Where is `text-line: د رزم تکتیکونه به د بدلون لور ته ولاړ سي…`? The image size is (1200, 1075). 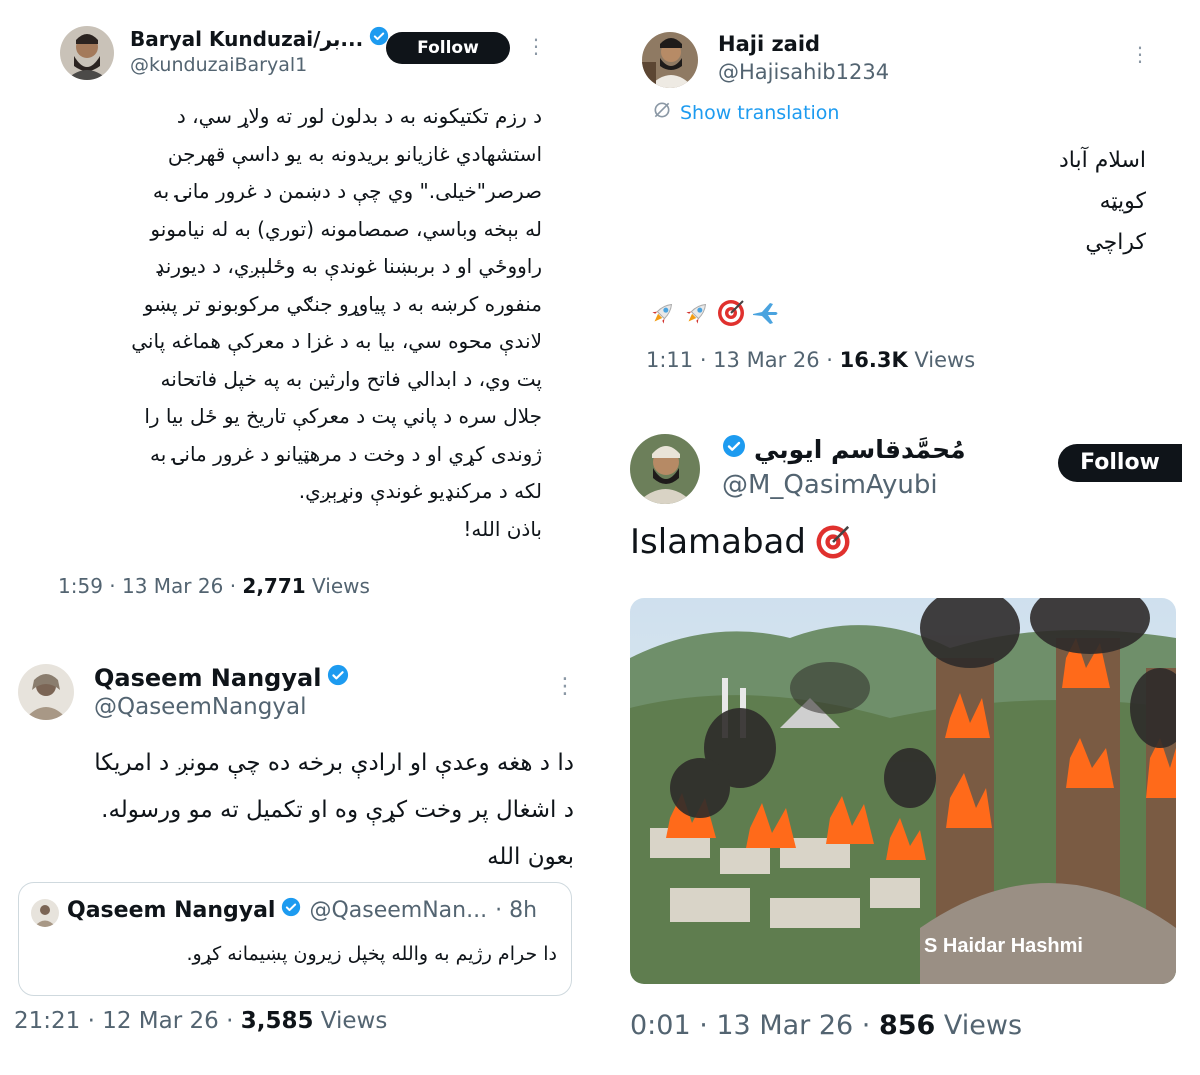 text-line: د رزم تکتیکونه به د بدلون لور ته ولاړ سي… is located at coordinates (359, 116).